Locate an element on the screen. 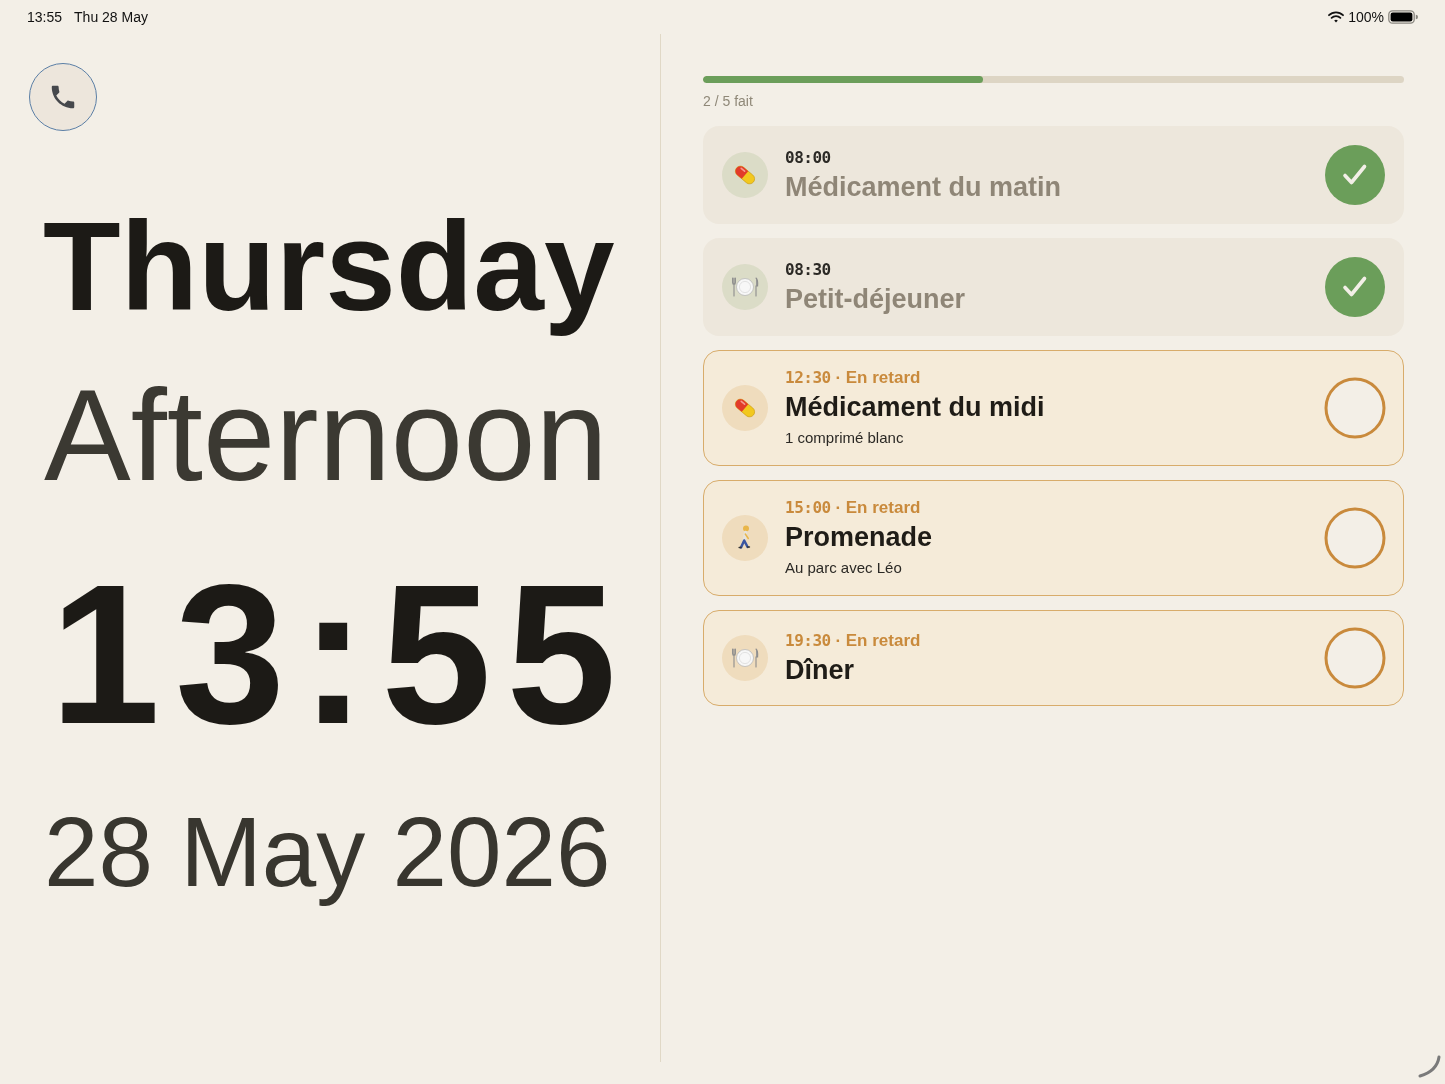 The width and height of the screenshot is (1445, 1084). corner-arc-icon is located at coordinates (1429, 1067).